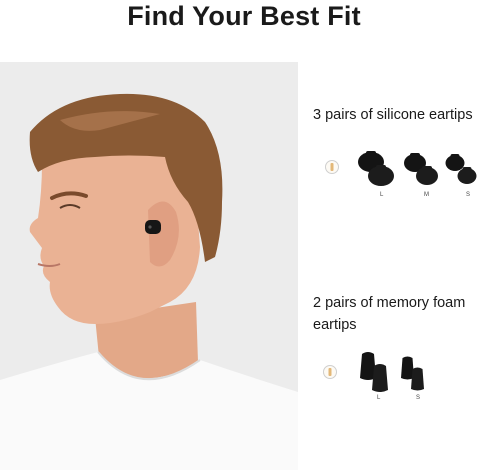 The width and height of the screenshot is (488, 470). What do you see at coordinates (244, 16) in the screenshot?
I see `page-title: Find Your Best Fit` at bounding box center [244, 16].